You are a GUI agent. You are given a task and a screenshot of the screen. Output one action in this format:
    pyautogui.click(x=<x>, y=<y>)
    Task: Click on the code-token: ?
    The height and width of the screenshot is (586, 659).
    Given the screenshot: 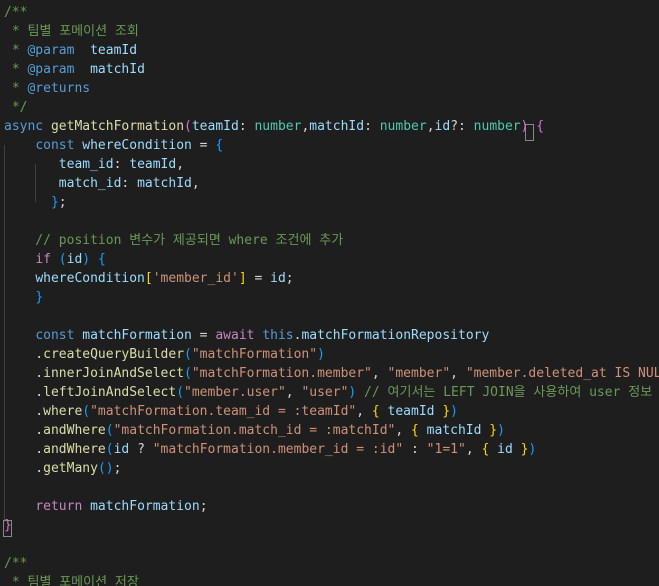 What is the action you would take?
    pyautogui.click(x=141, y=449)
    